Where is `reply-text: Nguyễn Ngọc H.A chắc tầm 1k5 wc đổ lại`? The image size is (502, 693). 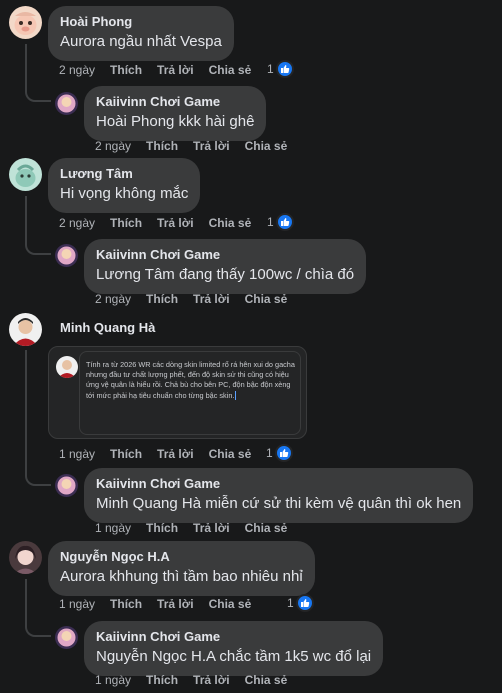 reply-text: Nguyễn Ngọc H.A chắc tầm 1k5 wc đổ lại is located at coordinates (234, 656).